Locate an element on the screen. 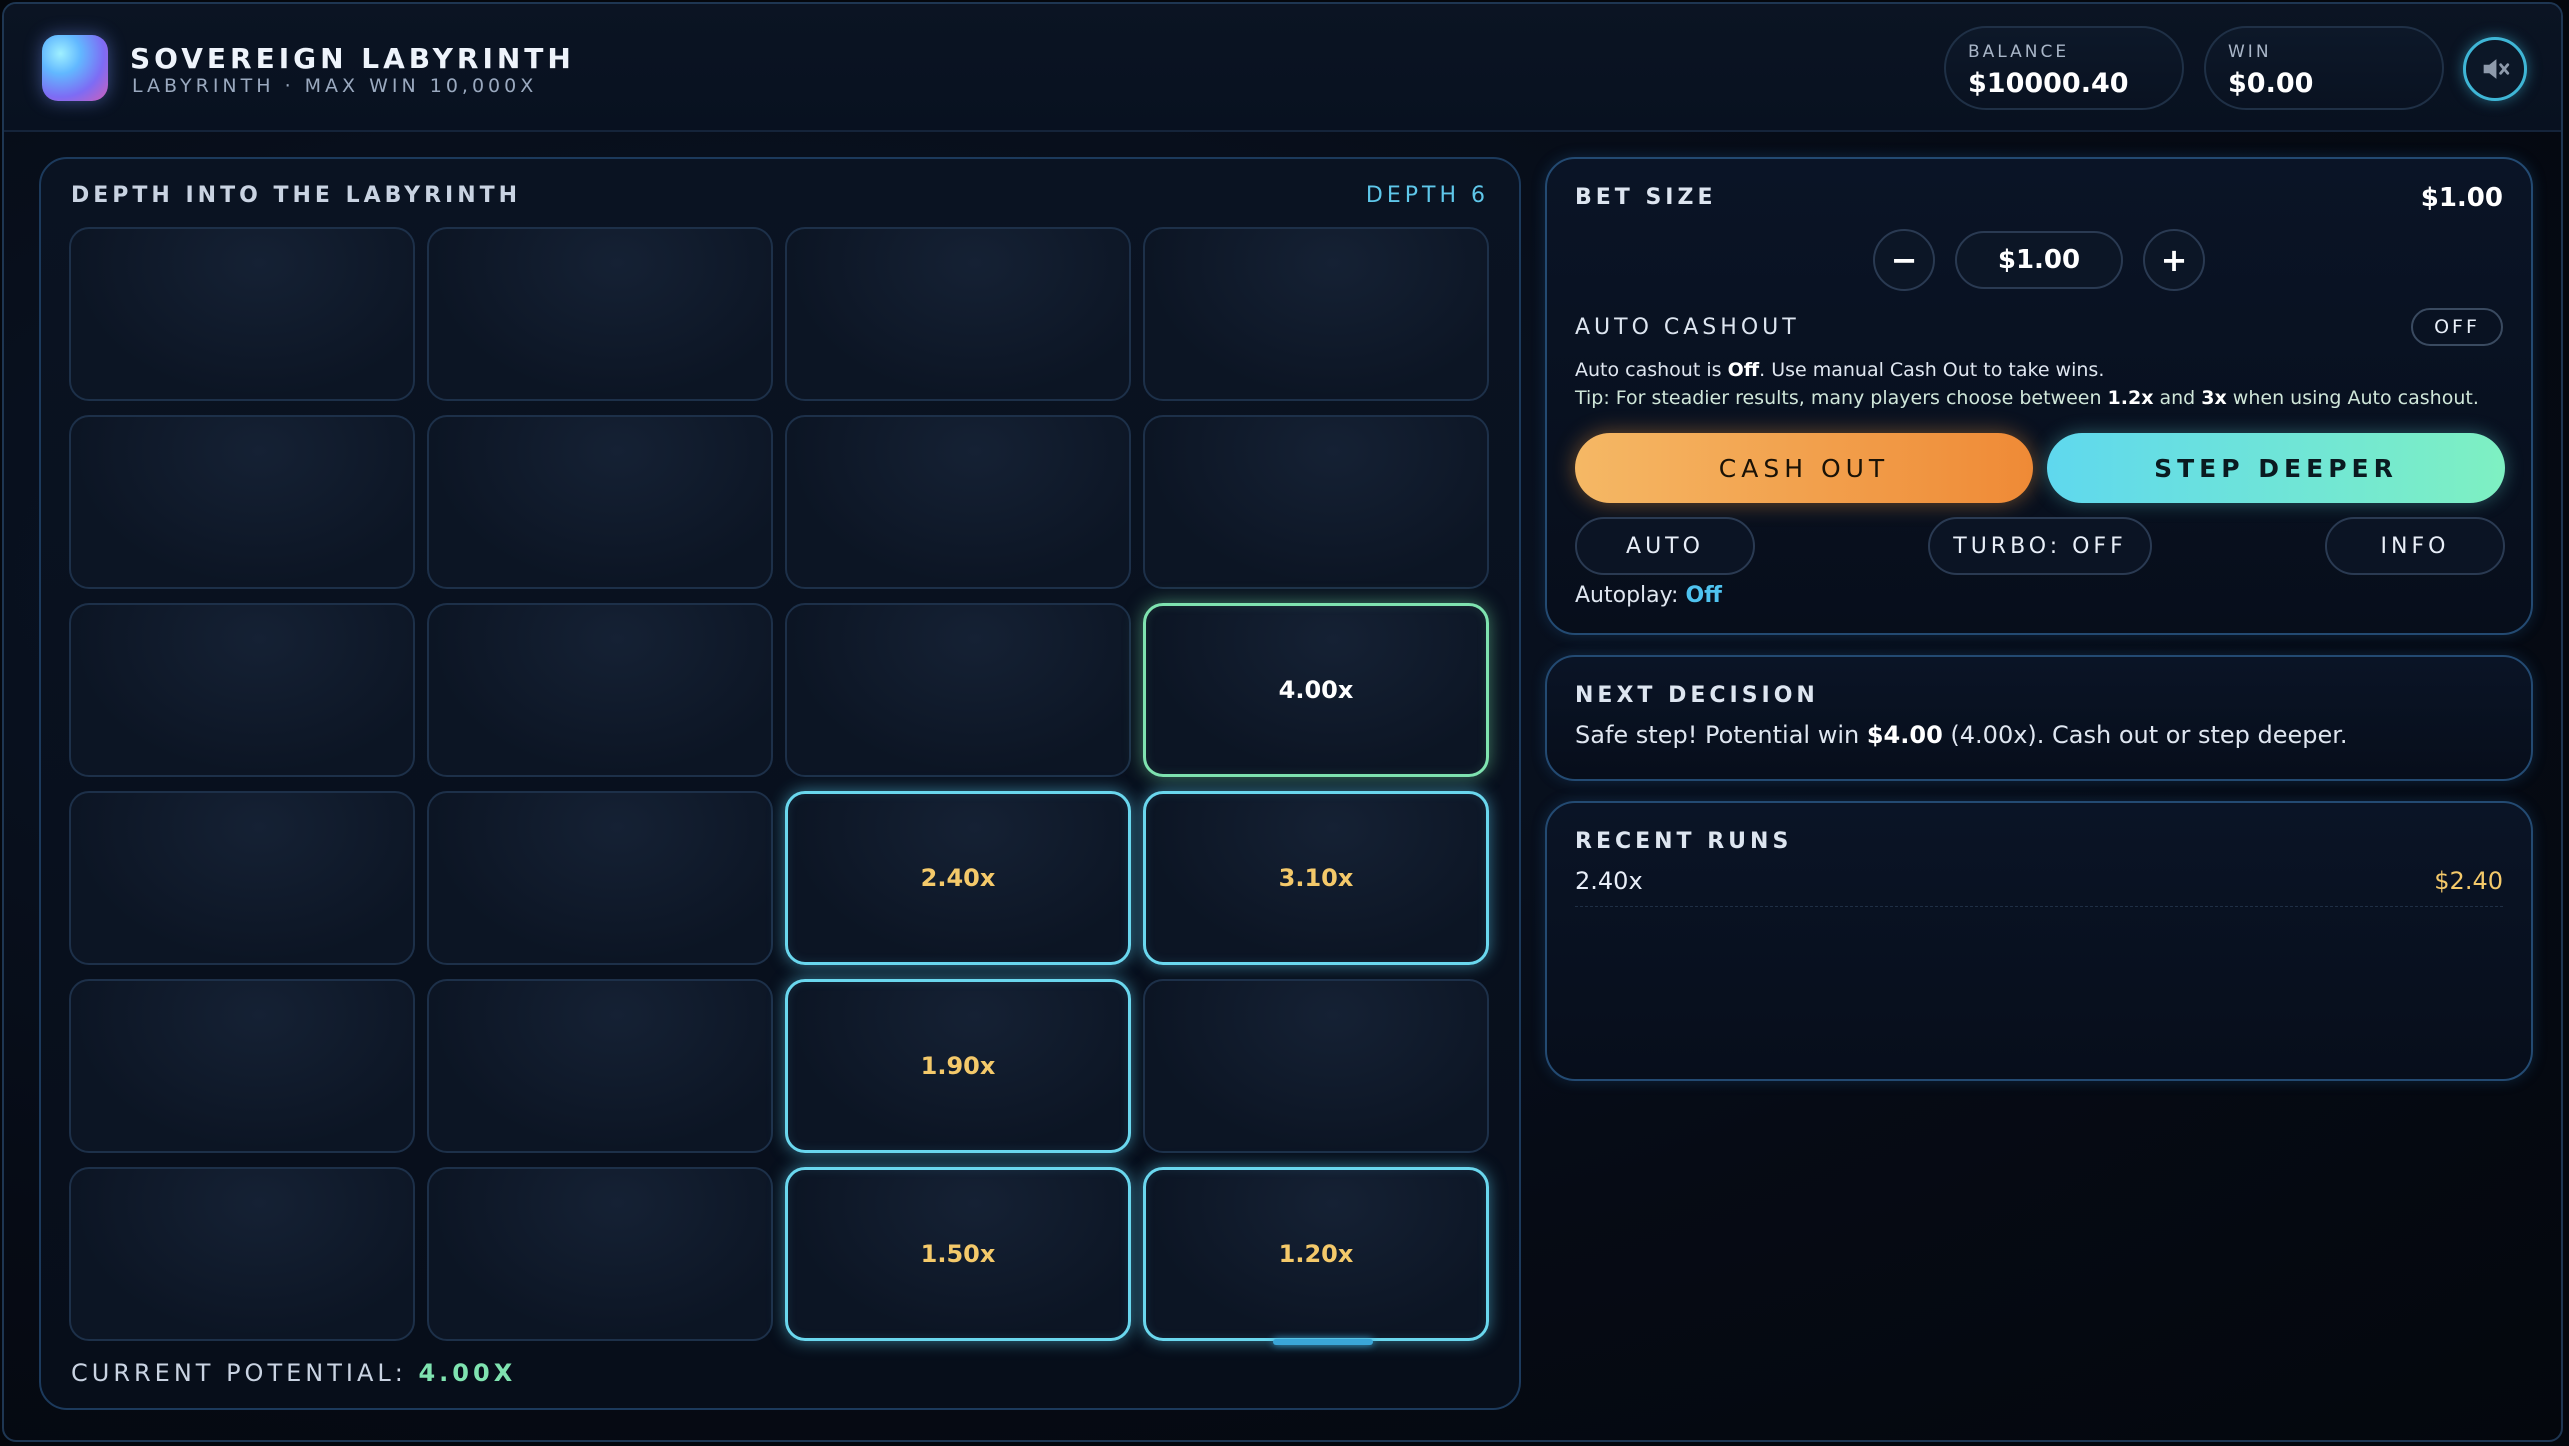 The image size is (2569, 1446). tile-r3-c2 is located at coordinates (600, 690).